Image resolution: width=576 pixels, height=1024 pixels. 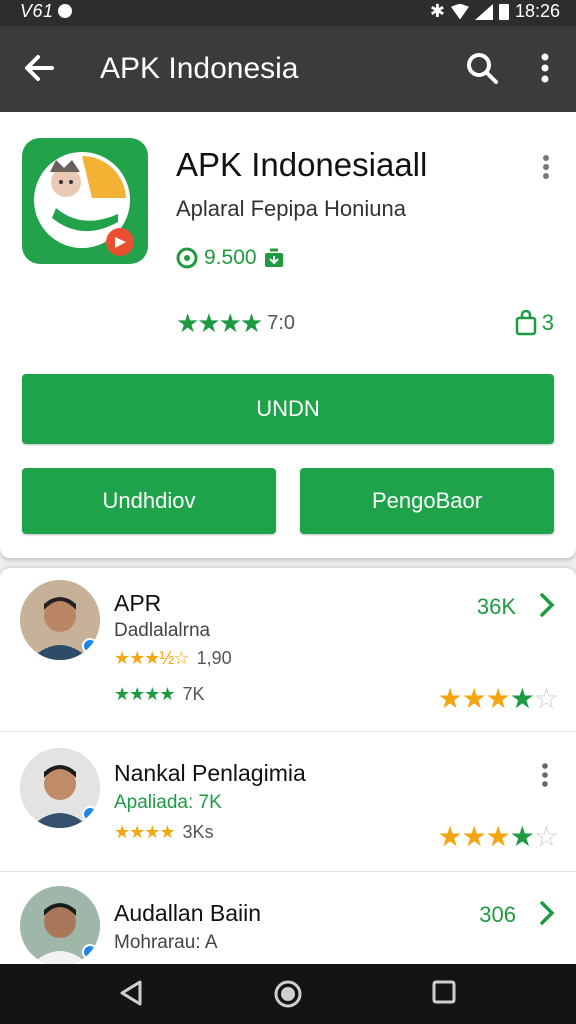 I want to click on status-carrier-text: V61, so click(x=37, y=11).